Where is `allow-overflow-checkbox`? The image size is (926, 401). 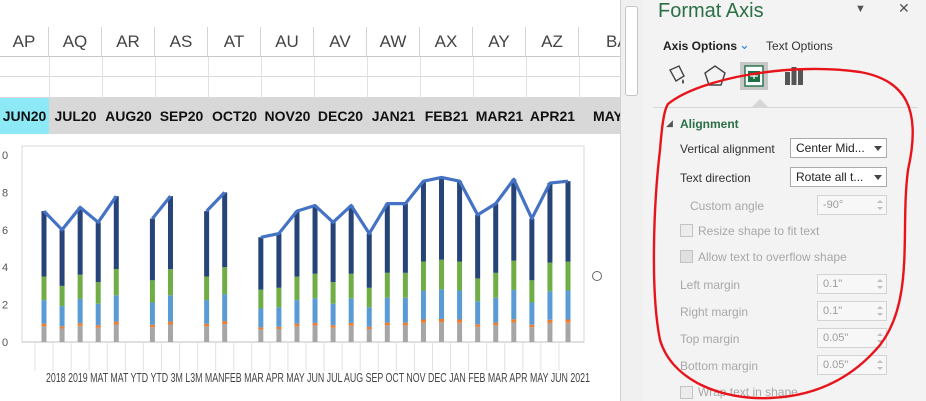
allow-overflow-checkbox is located at coordinates (686, 256).